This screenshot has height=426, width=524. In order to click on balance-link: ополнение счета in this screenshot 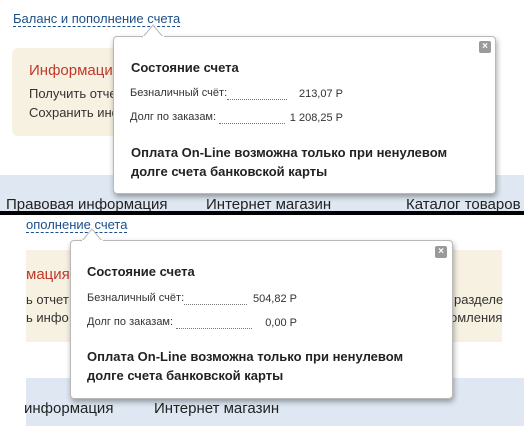, I will do `click(77, 225)`.